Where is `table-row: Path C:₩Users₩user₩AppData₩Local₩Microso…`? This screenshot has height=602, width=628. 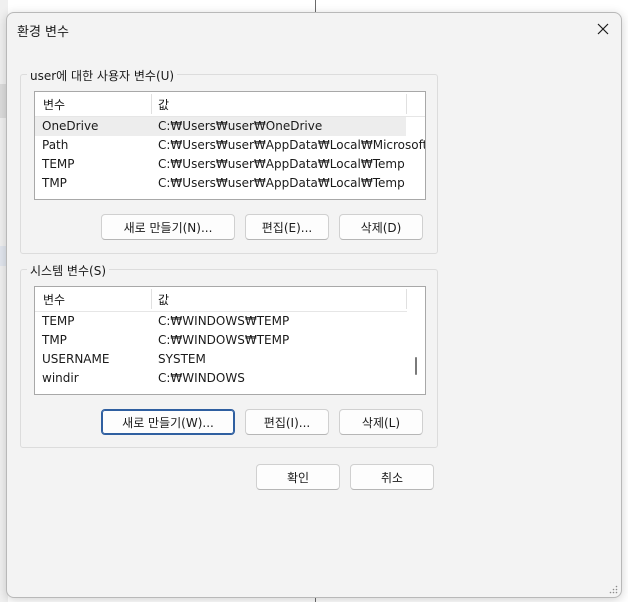 table-row: Path C:₩Users₩user₩AppData₩Local₩Microso… is located at coordinates (230, 145).